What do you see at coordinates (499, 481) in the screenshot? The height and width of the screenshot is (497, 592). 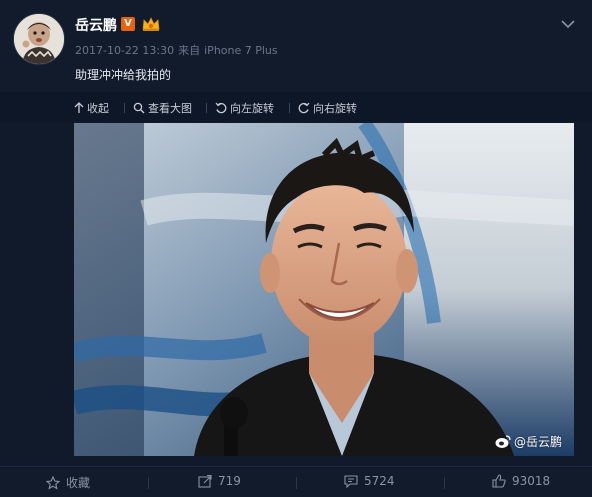 I see `like-icon` at bounding box center [499, 481].